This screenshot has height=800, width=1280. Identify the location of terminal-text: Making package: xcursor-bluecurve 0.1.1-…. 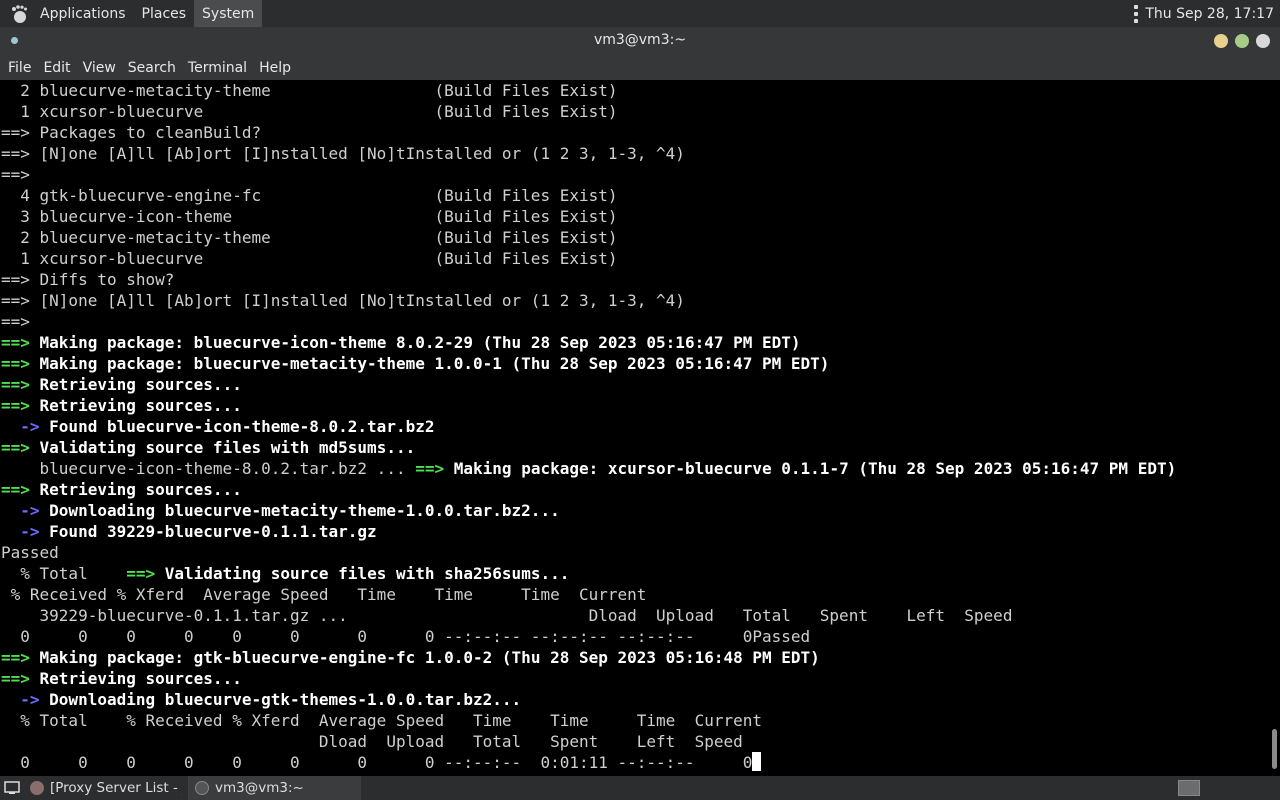
(810, 468).